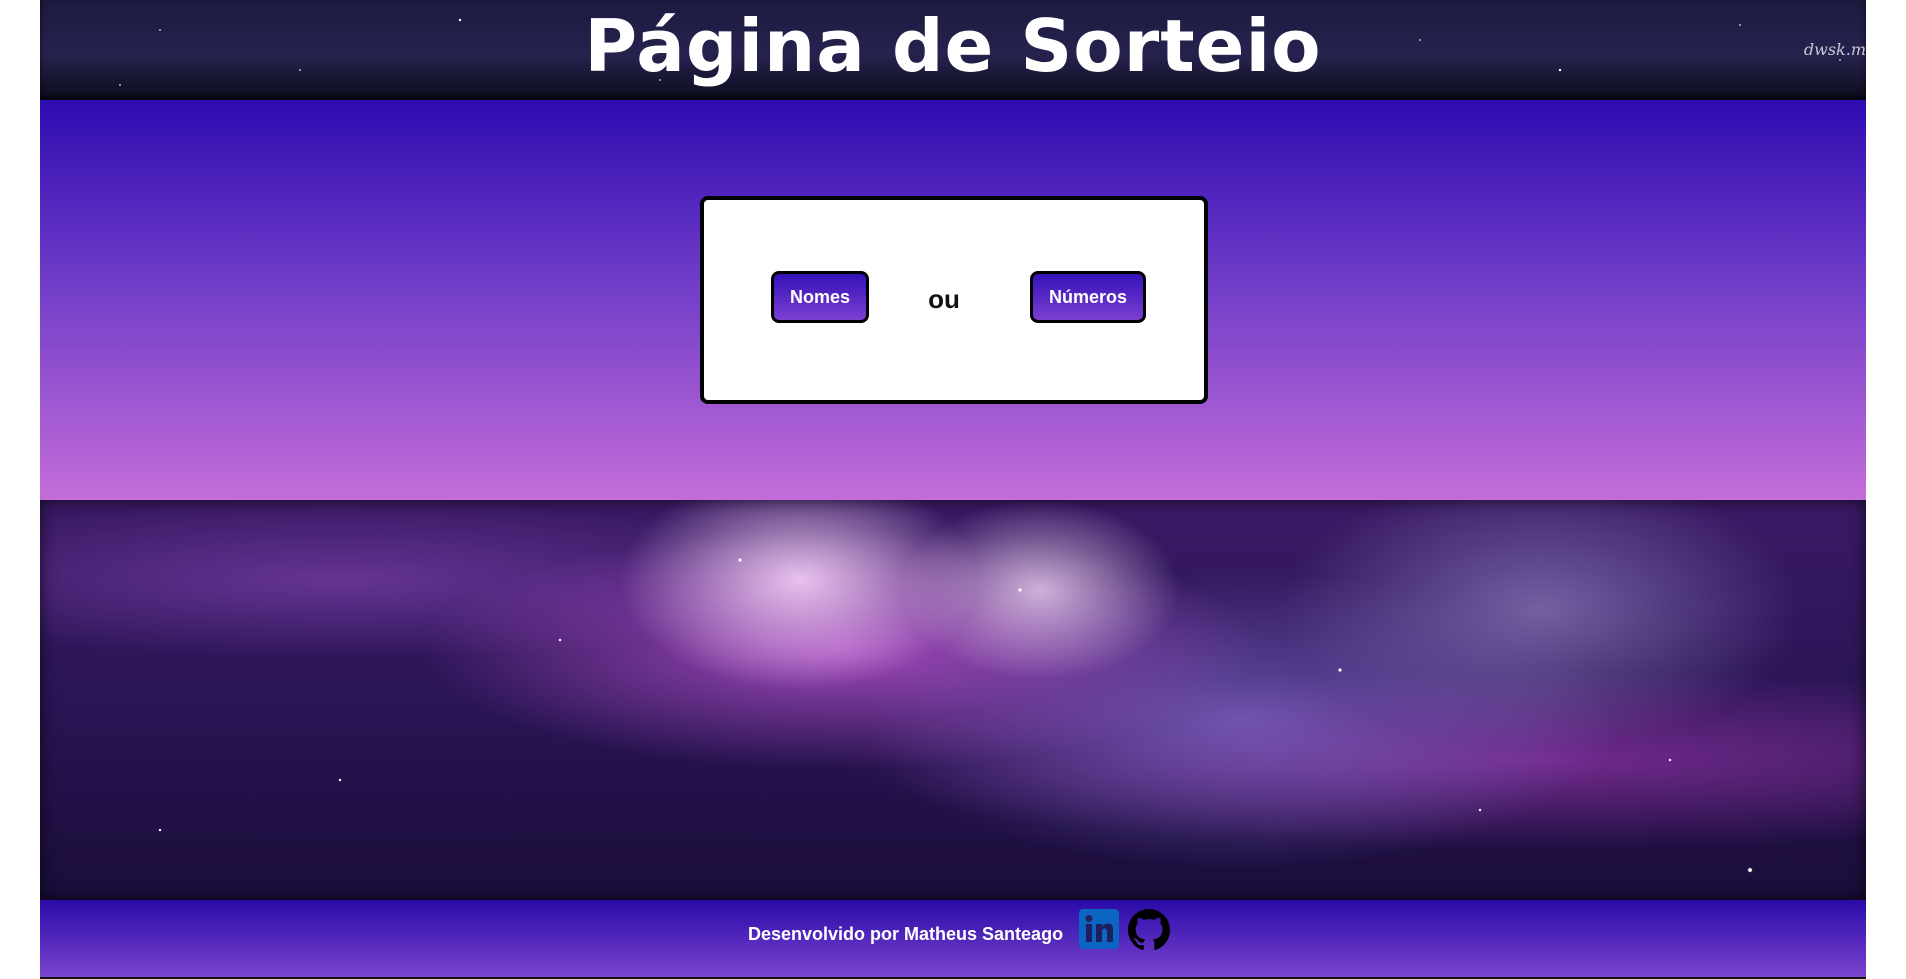  Describe the element at coordinates (944, 299) in the screenshot. I see `separator-text: ou` at that location.